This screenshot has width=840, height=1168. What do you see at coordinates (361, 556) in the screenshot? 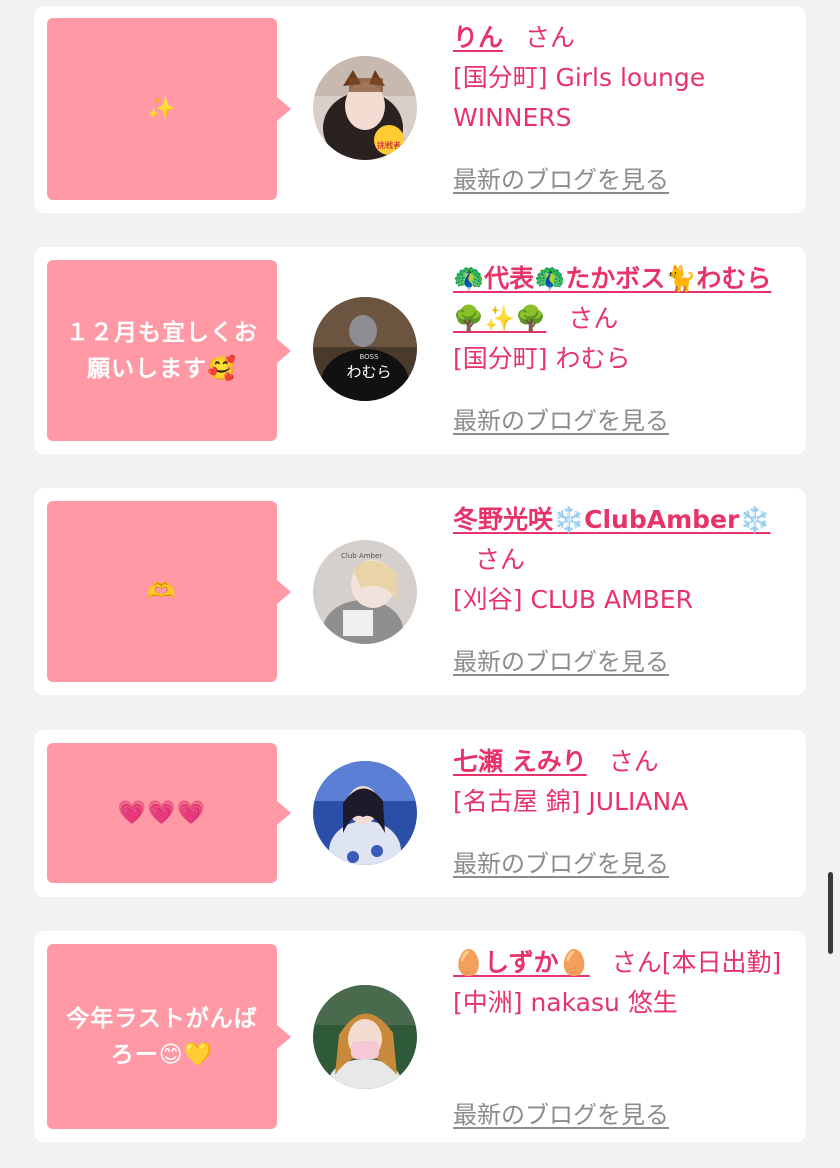
I see `avatar-badge: Club Amber` at bounding box center [361, 556].